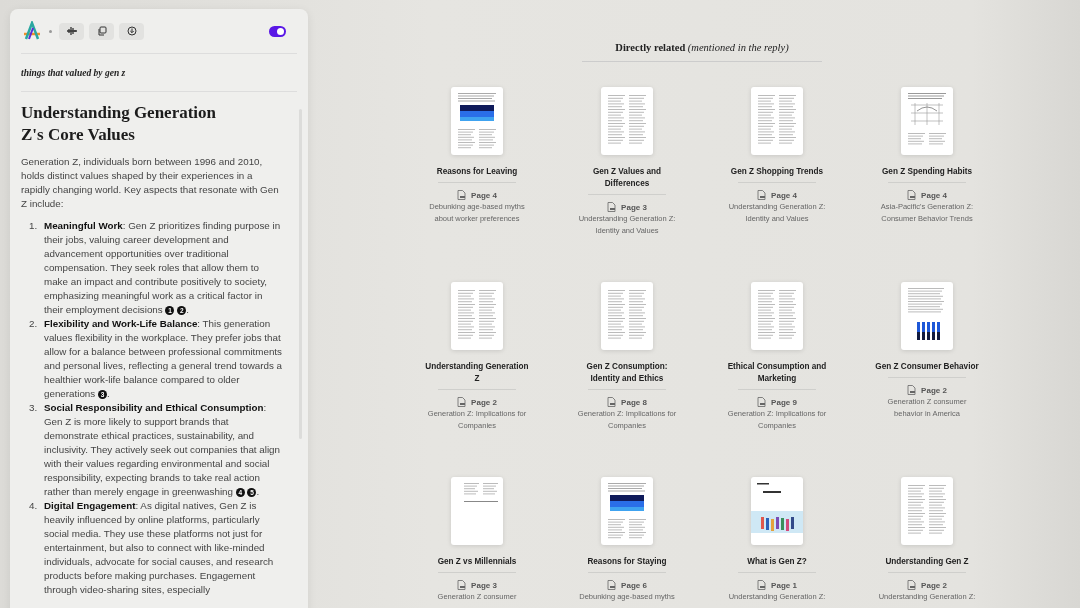  What do you see at coordinates (159, 73) in the screenshot?
I see `query-text: things that valued by gen z` at bounding box center [159, 73].